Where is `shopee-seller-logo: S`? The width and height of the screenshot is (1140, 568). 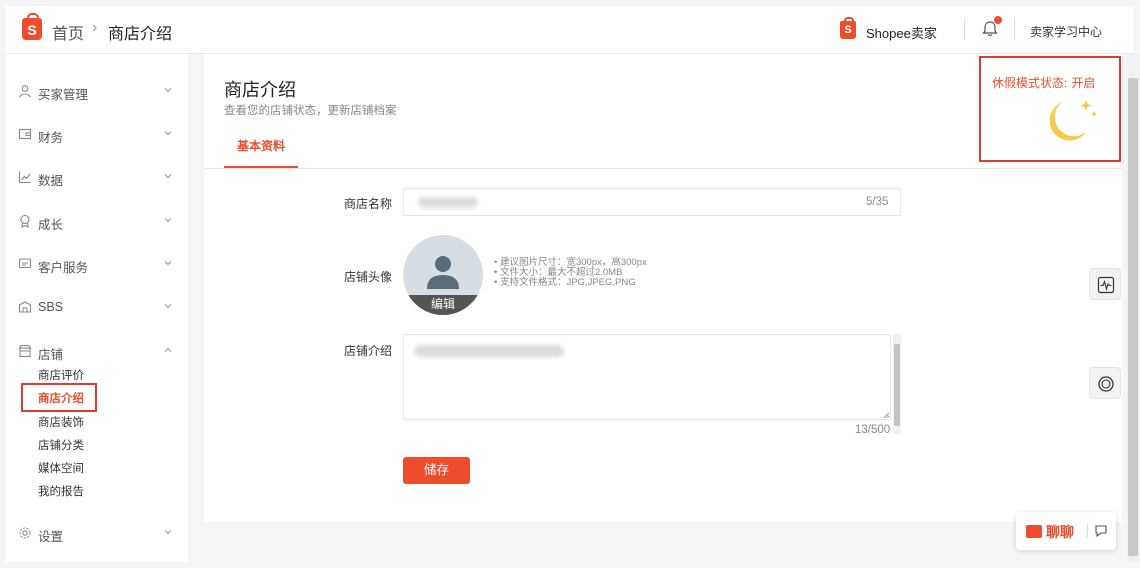
shopee-seller-logo: S is located at coordinates (848, 28).